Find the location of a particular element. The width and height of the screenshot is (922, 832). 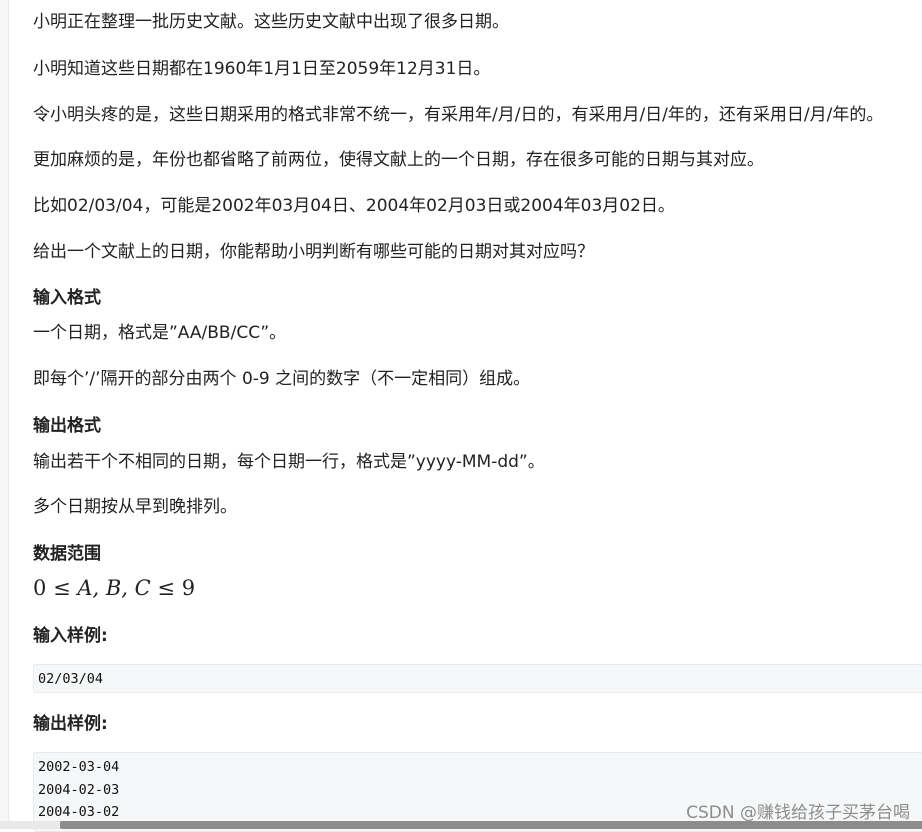

input-format-heading: 输入格式 is located at coordinates (67, 298).